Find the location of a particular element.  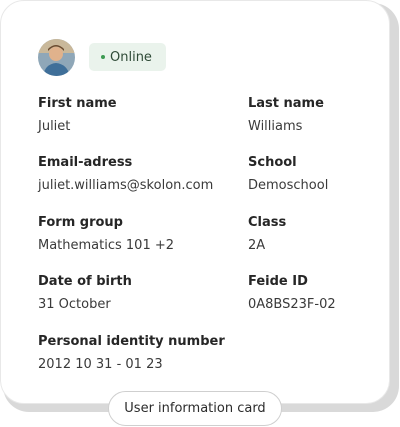

status-badge: Online is located at coordinates (127, 57).